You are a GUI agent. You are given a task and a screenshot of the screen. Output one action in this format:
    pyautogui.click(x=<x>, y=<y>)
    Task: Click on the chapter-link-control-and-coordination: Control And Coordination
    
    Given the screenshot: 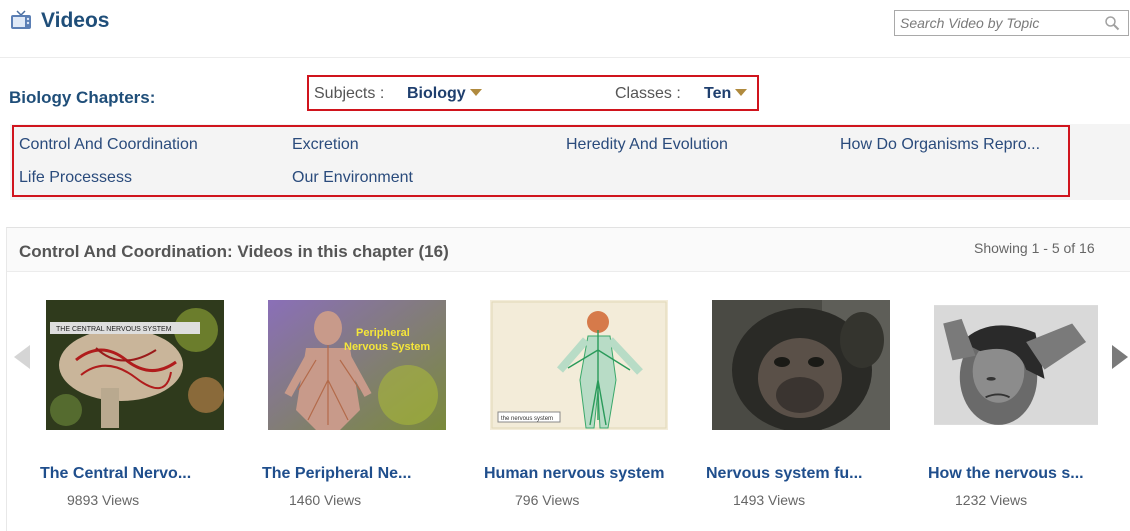 What is the action you would take?
    pyautogui.click(x=108, y=145)
    